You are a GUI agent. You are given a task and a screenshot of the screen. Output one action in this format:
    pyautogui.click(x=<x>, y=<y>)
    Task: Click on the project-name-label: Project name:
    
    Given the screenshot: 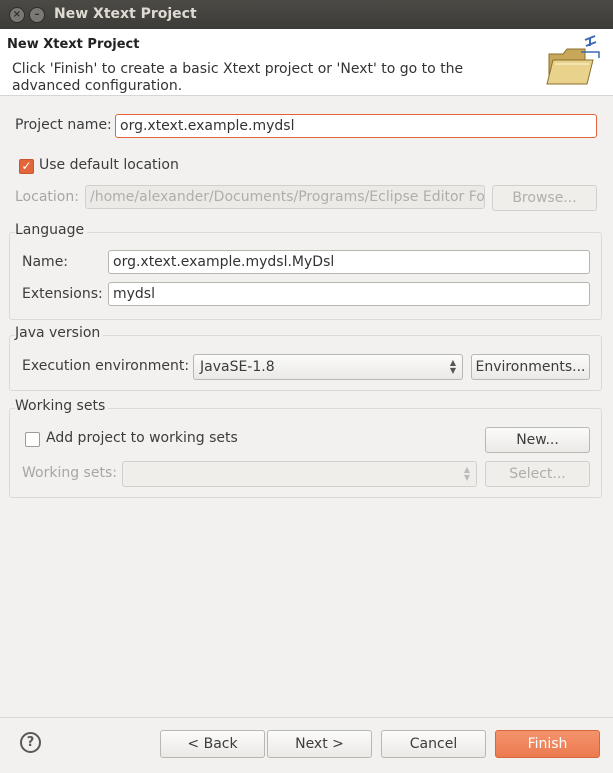 What is the action you would take?
    pyautogui.click(x=63, y=125)
    